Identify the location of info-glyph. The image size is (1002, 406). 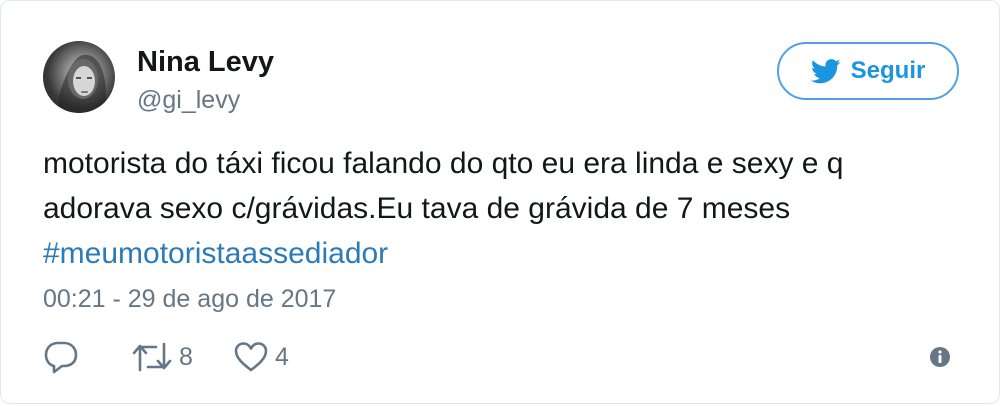
(940, 357).